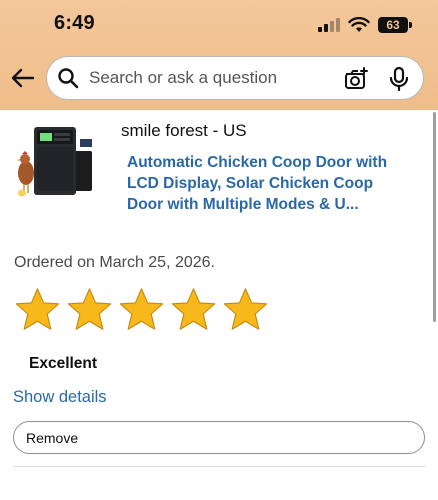 This screenshot has width=438, height=500. What do you see at coordinates (399, 79) in the screenshot?
I see `microphone-icon` at bounding box center [399, 79].